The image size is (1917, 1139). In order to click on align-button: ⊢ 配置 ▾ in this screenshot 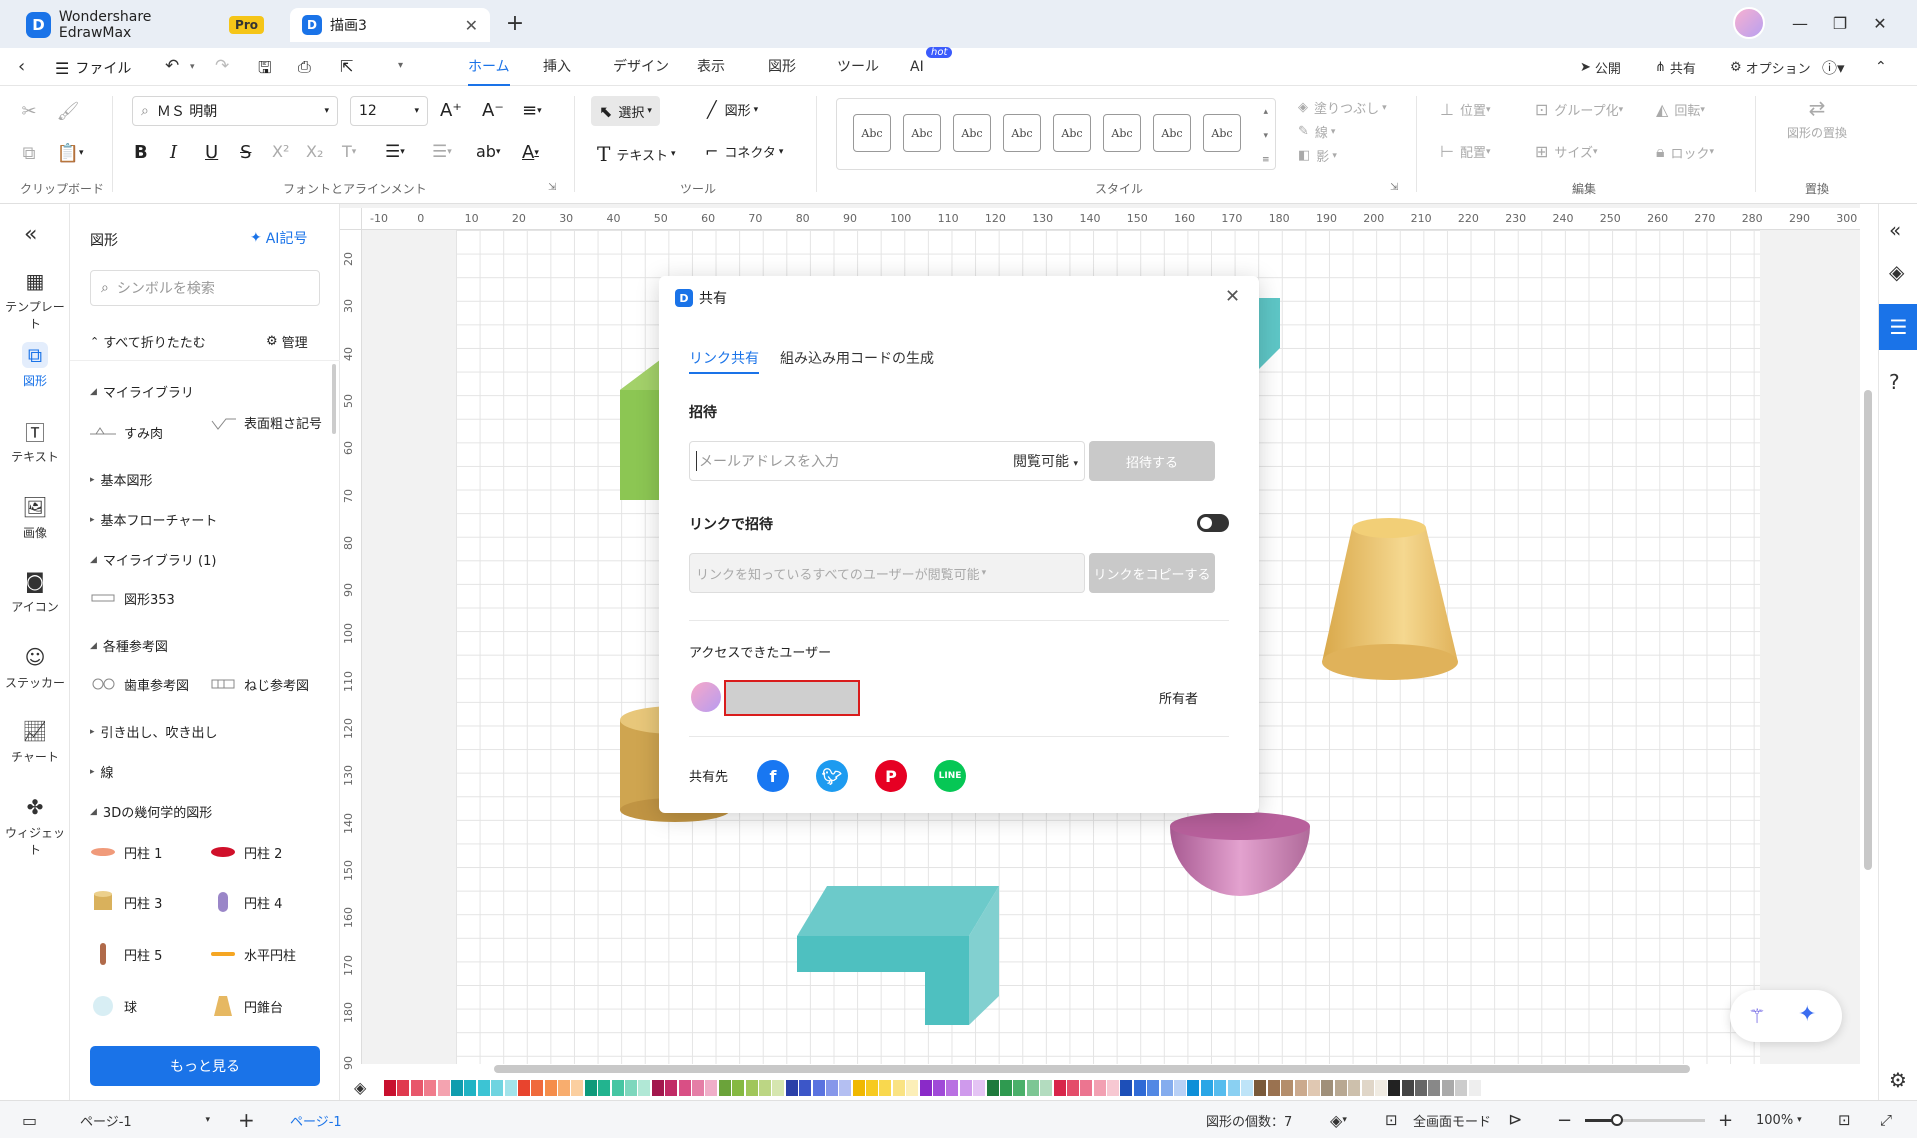, I will do `click(1465, 151)`.